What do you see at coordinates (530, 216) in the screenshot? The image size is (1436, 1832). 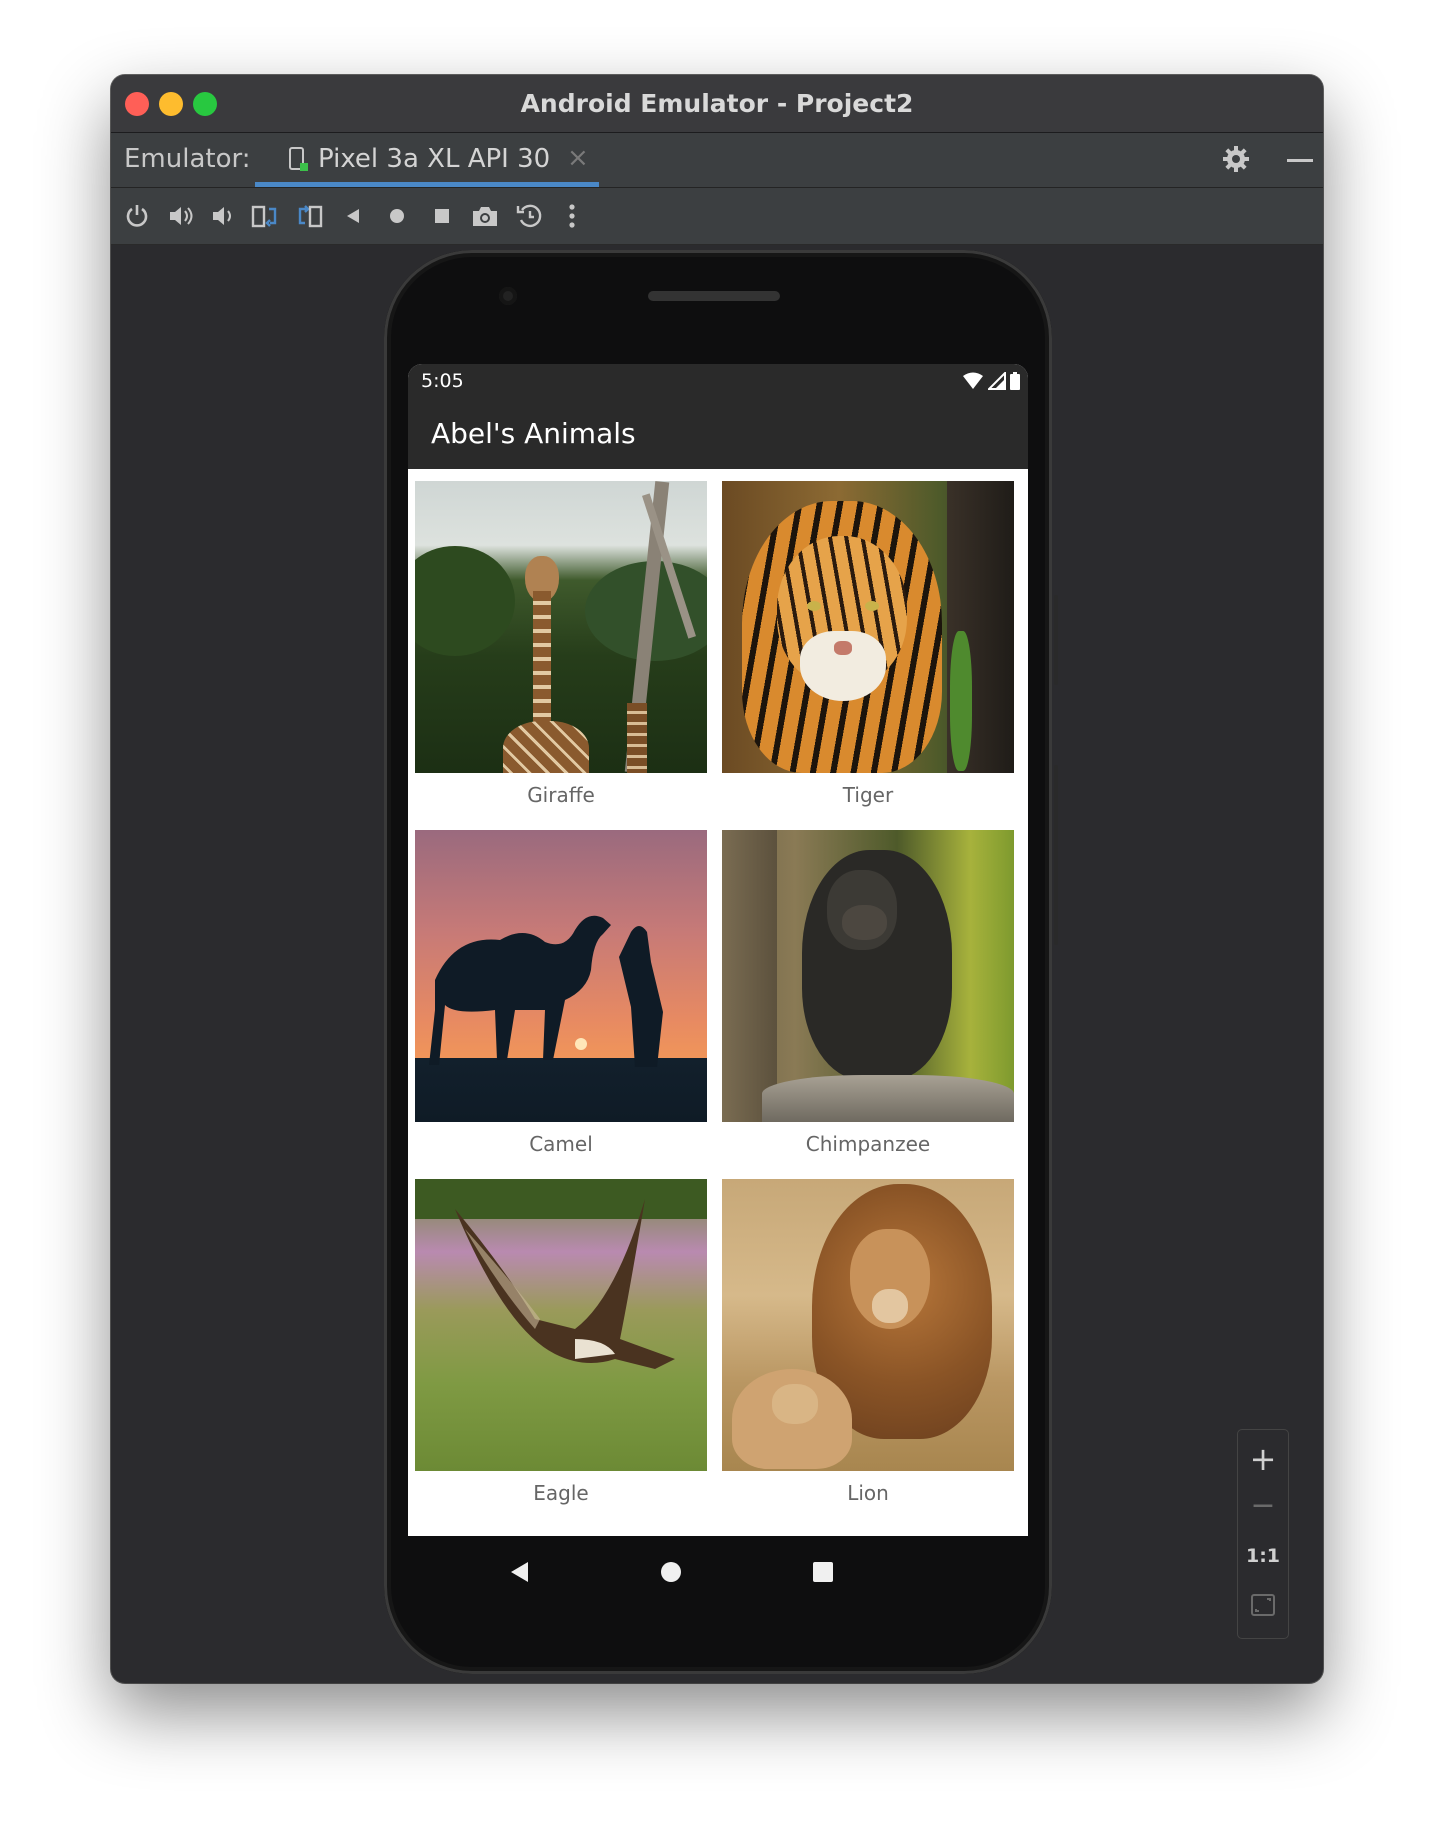 I see `snapshot-icon` at bounding box center [530, 216].